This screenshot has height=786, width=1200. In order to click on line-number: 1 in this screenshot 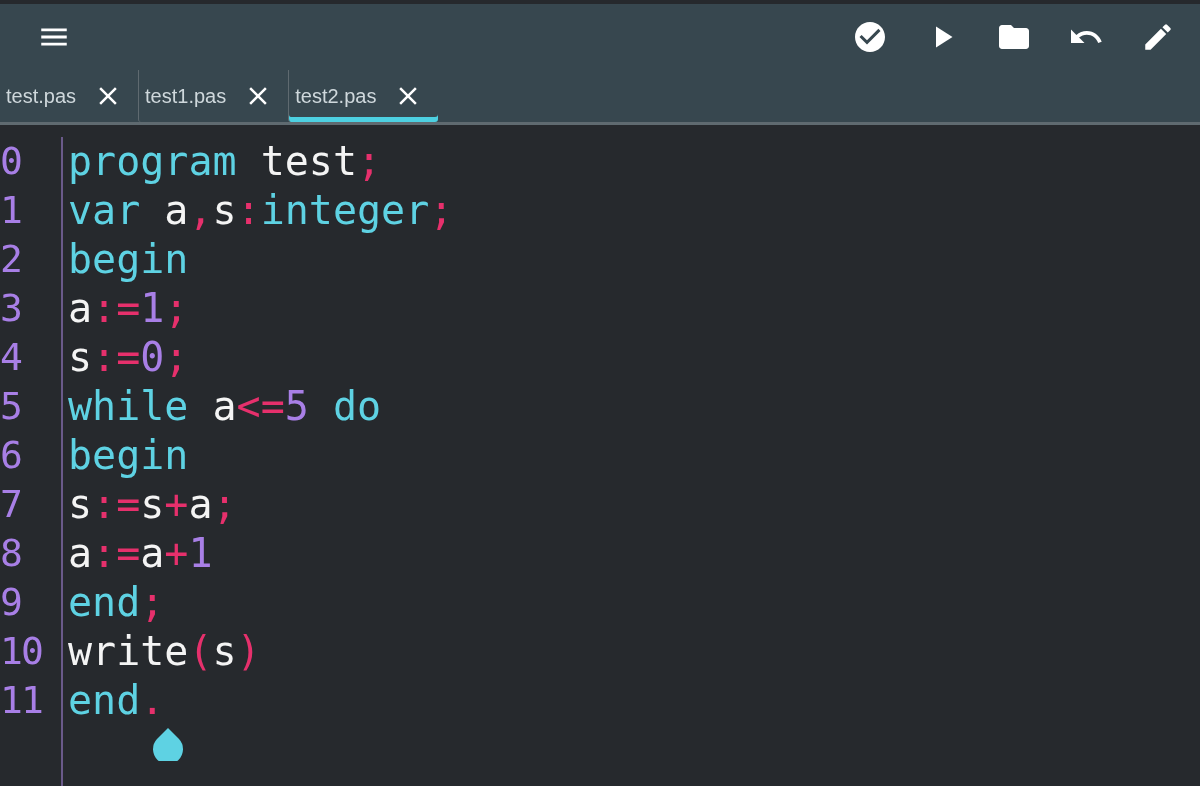, I will do `click(11, 210)`.